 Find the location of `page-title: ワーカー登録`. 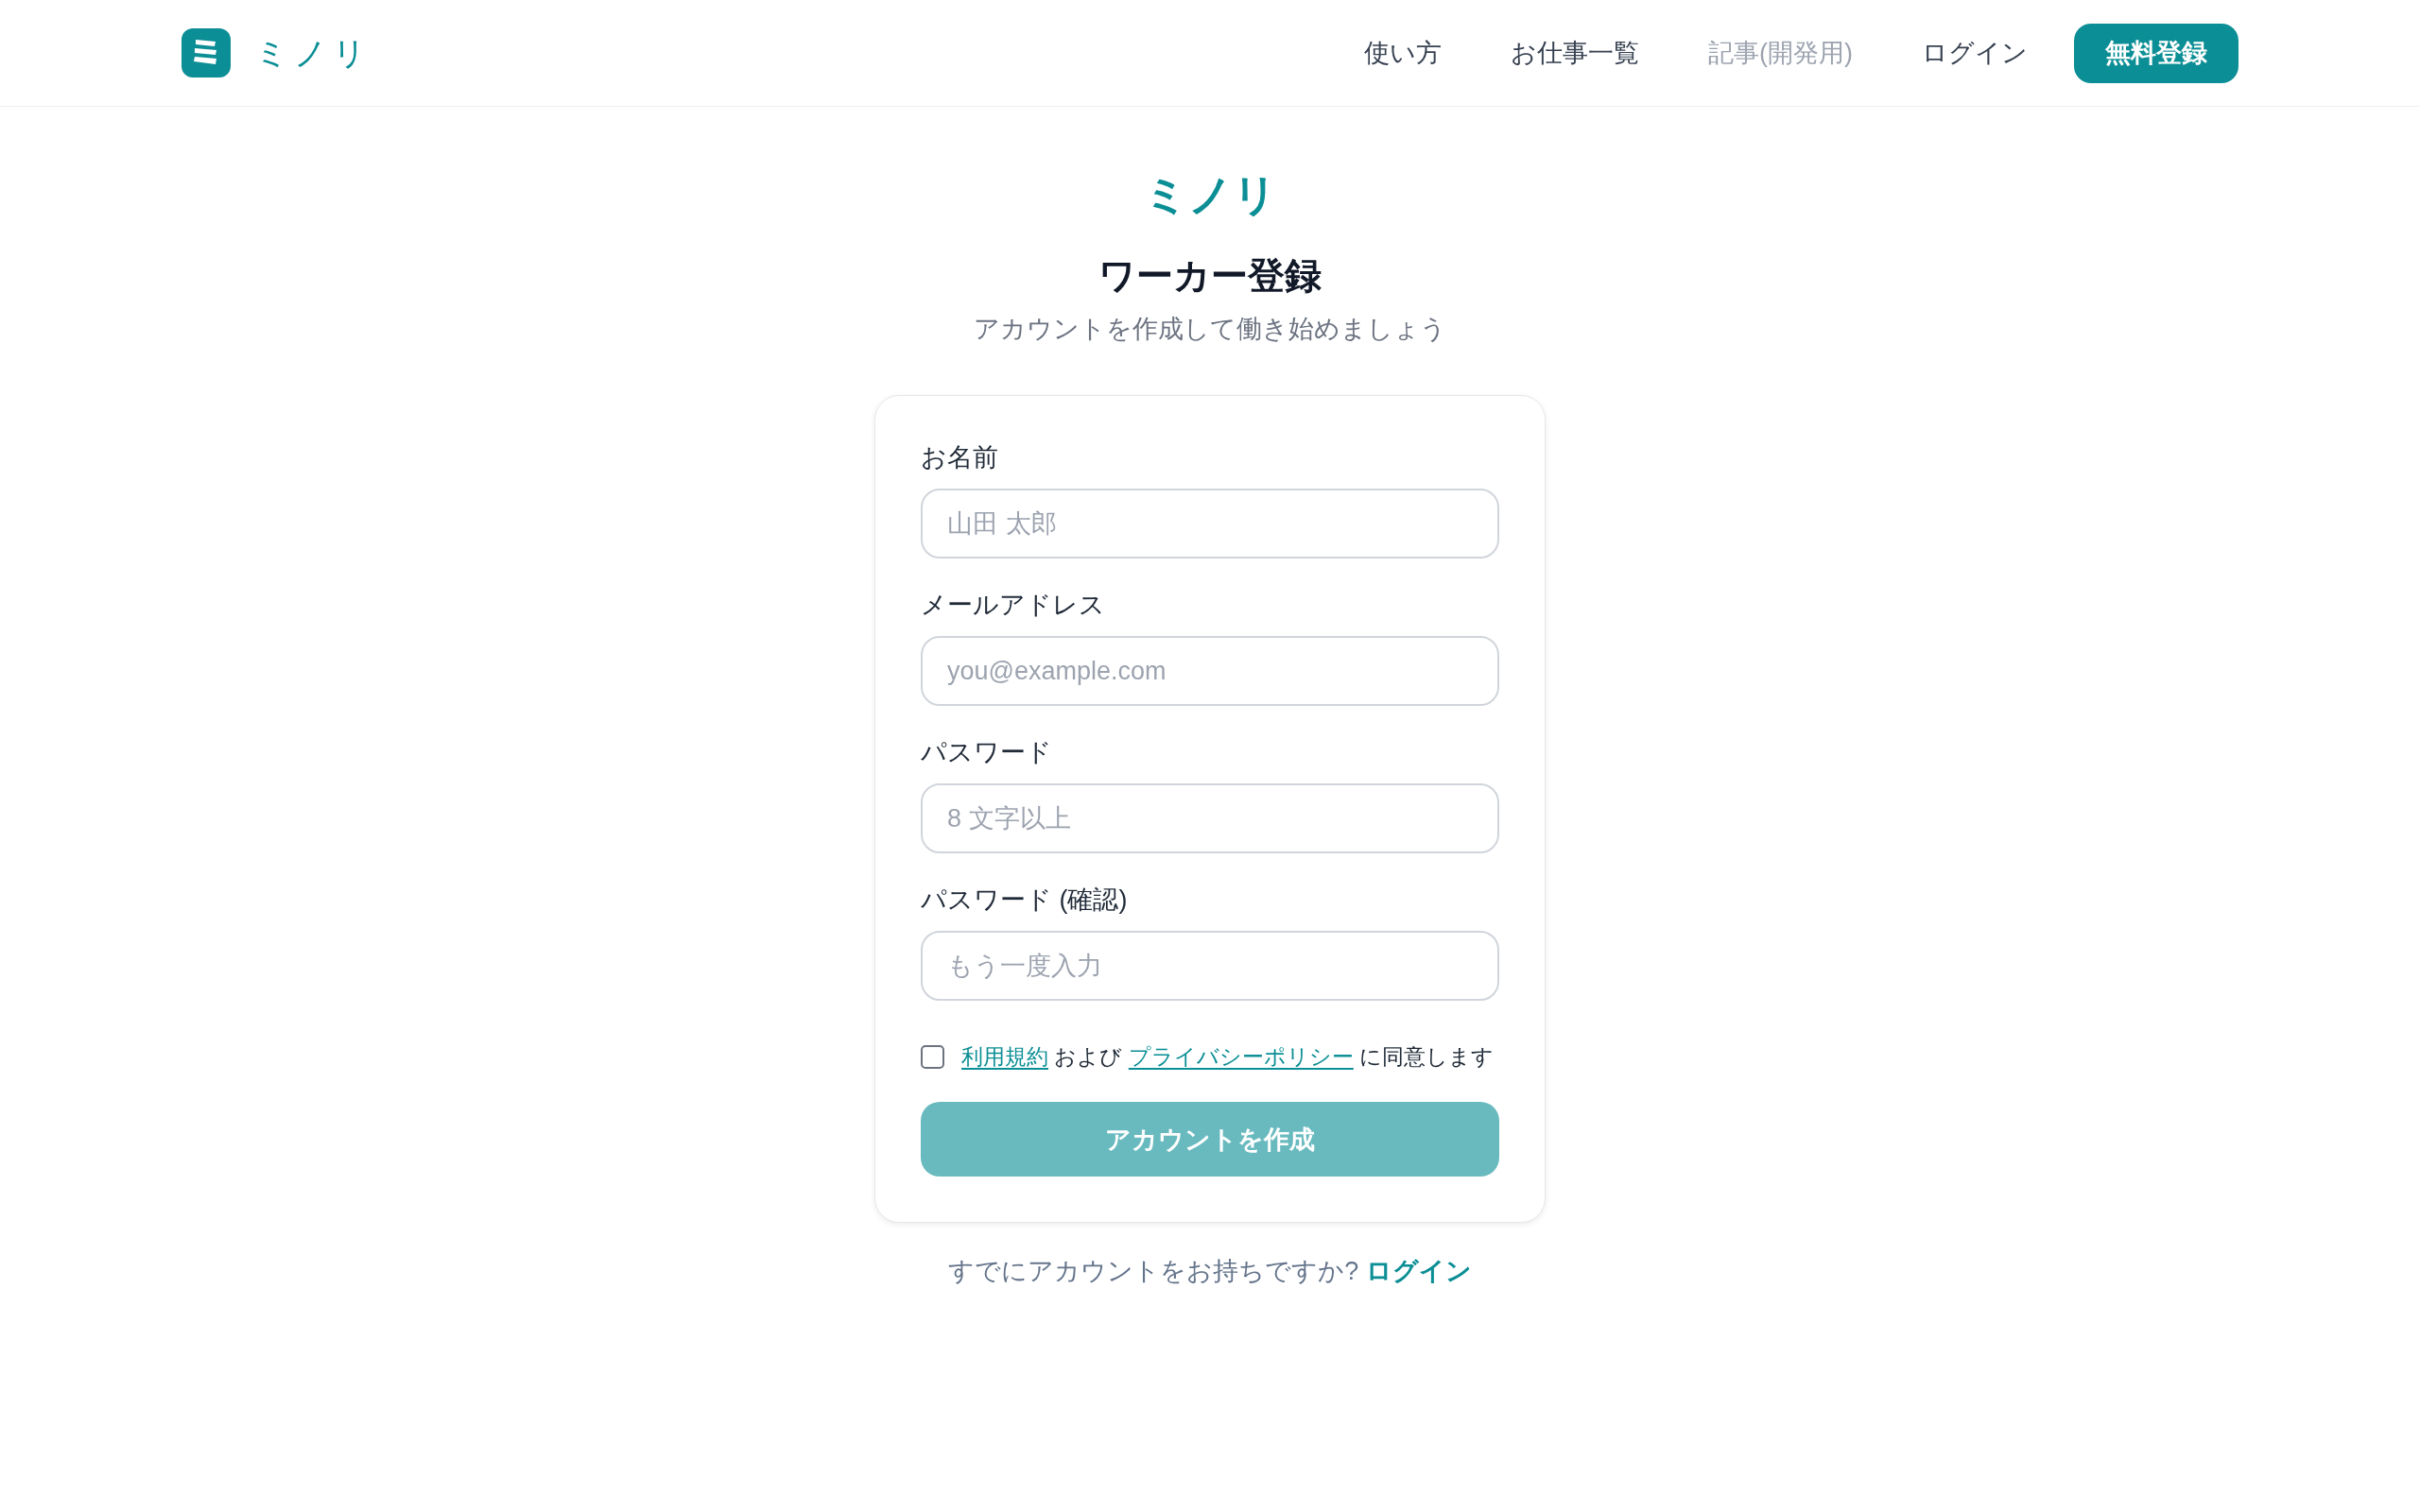

page-title: ワーカー登録 is located at coordinates (1210, 276).